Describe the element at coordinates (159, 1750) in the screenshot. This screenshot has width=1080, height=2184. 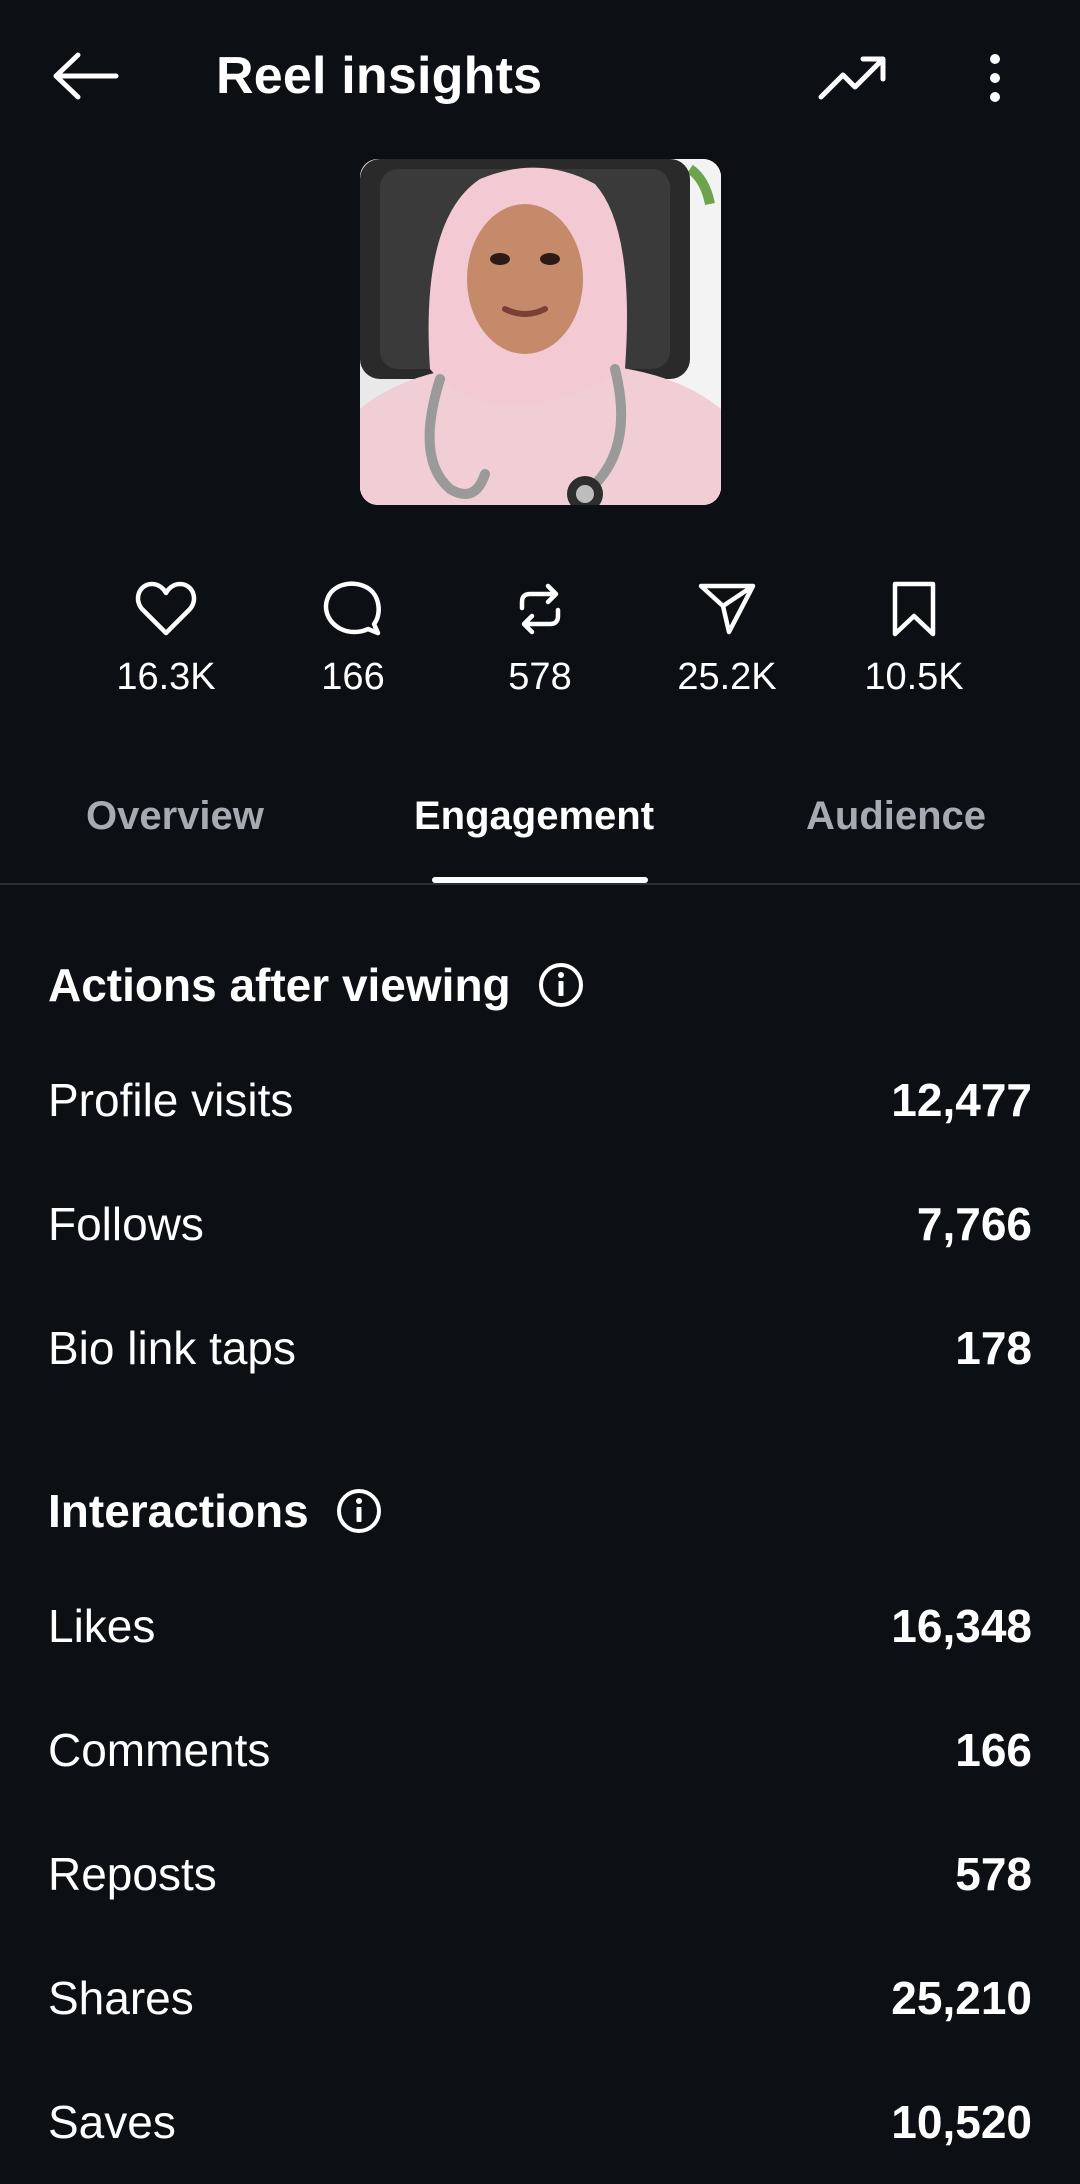
I see `metric-label: Comments` at that location.